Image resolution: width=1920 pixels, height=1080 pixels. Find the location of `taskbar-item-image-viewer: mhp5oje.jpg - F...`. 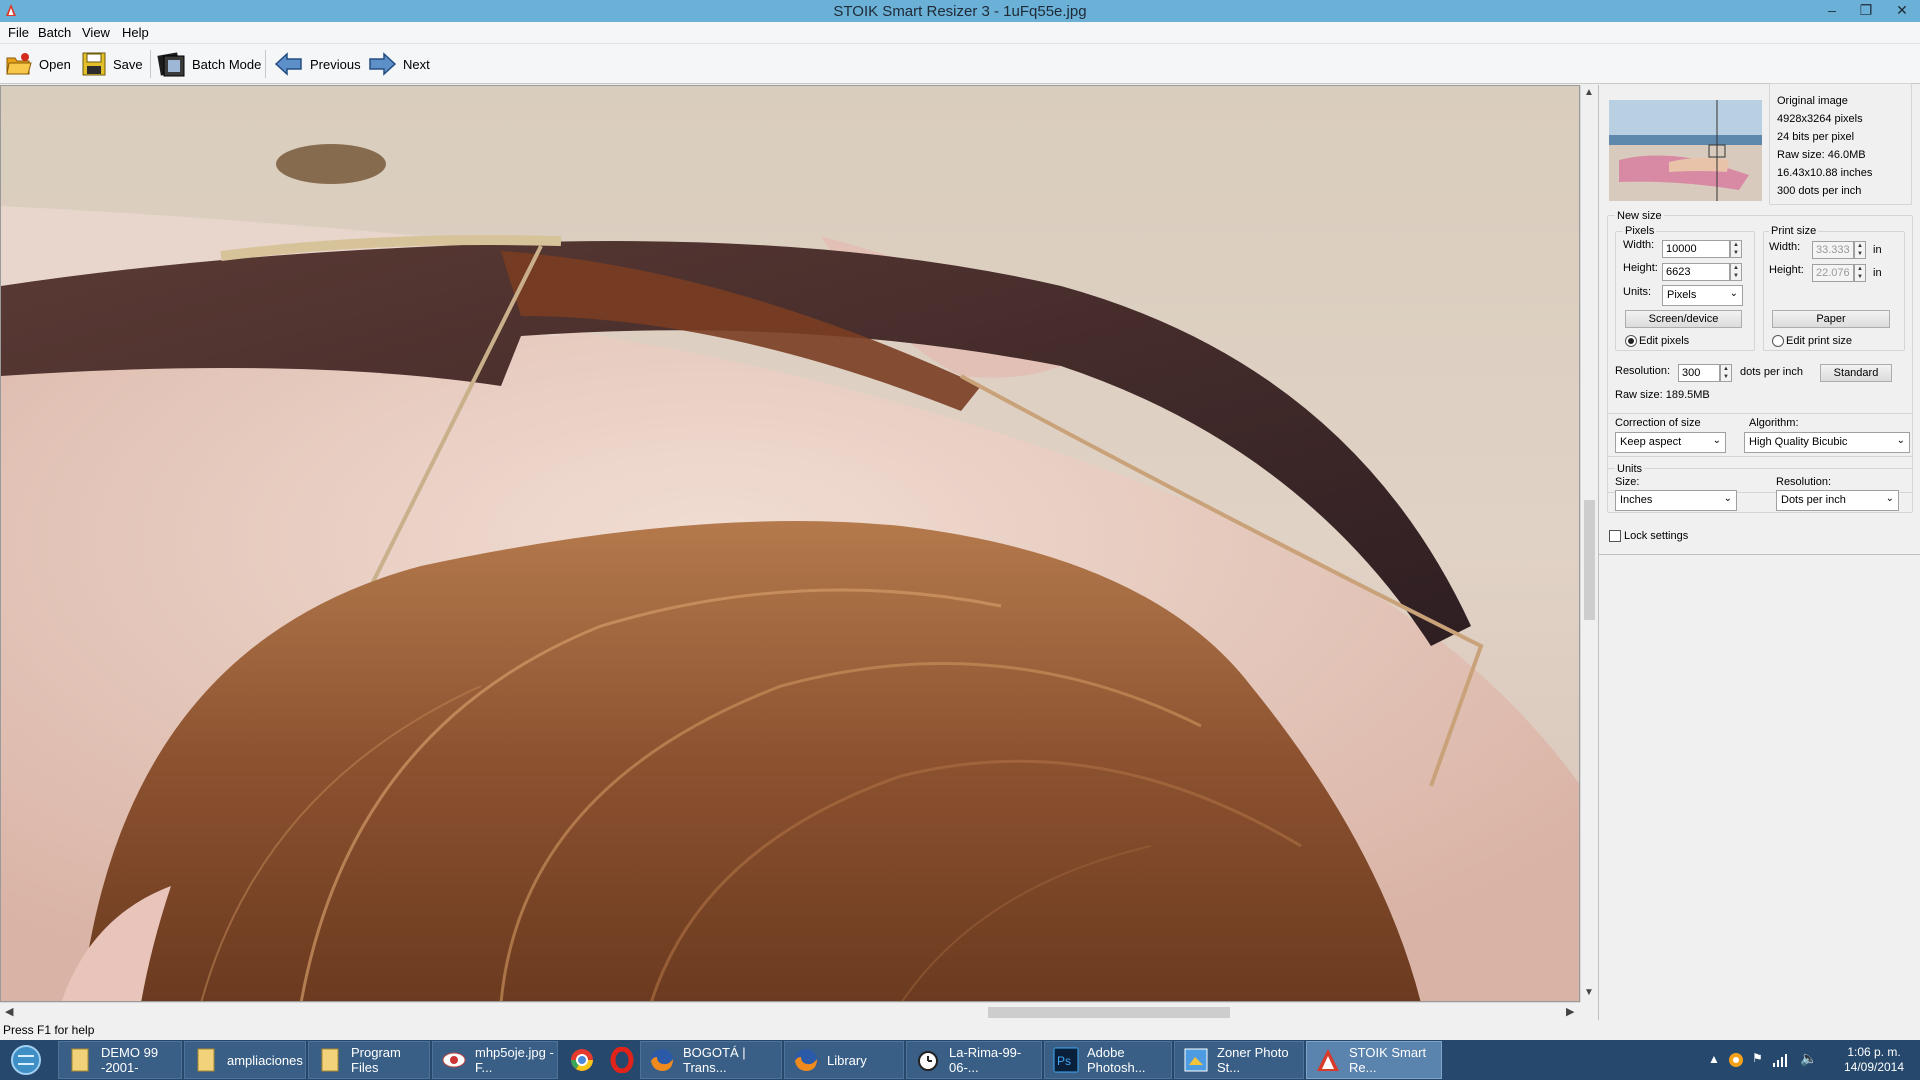

taskbar-item-image-viewer: mhp5oje.jpg - F... is located at coordinates (495, 1060).